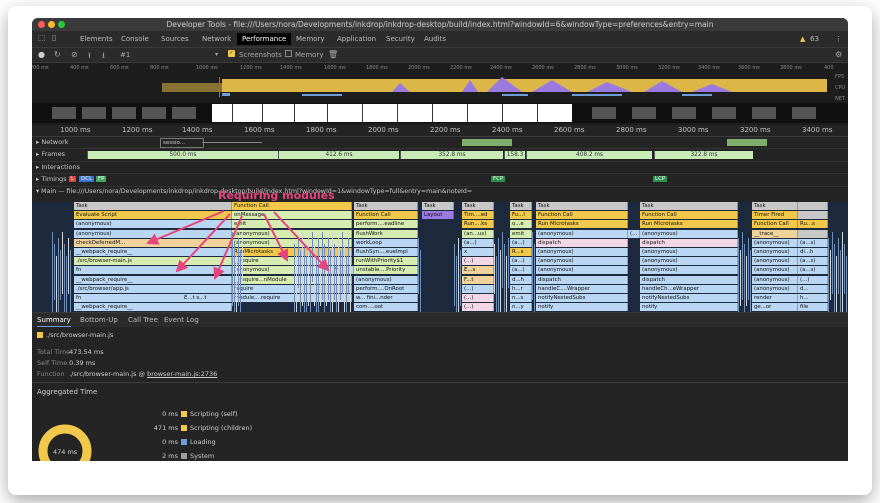 Image resolution: width=880 pixels, height=503 pixels. What do you see at coordinates (170, 456) in the screenshot?
I see `agg-value: 2 ms` at bounding box center [170, 456].